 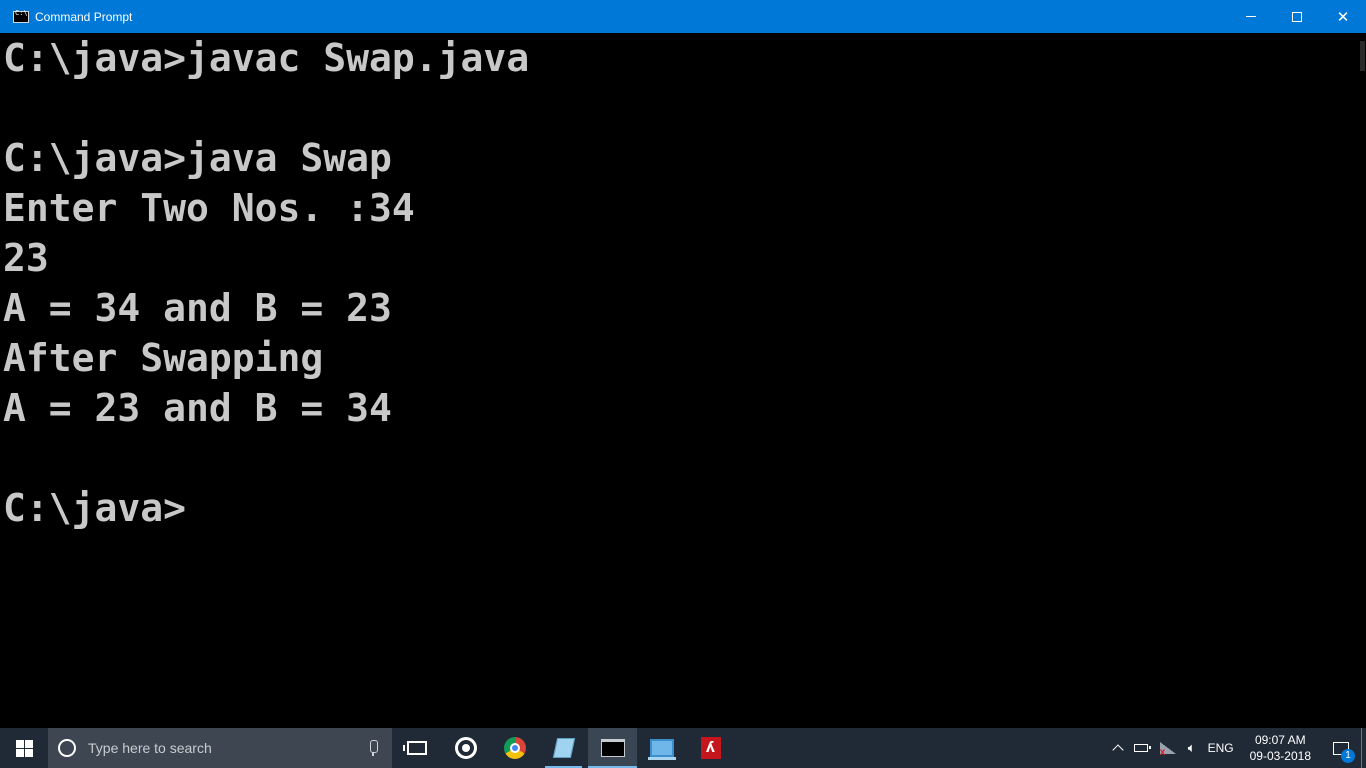 What do you see at coordinates (1348, 756) in the screenshot?
I see `notification-count-badge: 1` at bounding box center [1348, 756].